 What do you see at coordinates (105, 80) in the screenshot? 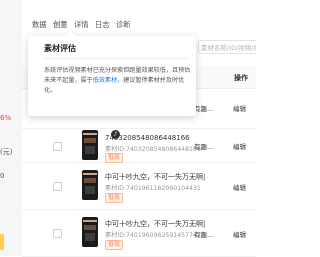
I see `low-efficiency-link: 低效素材` at bounding box center [105, 80].